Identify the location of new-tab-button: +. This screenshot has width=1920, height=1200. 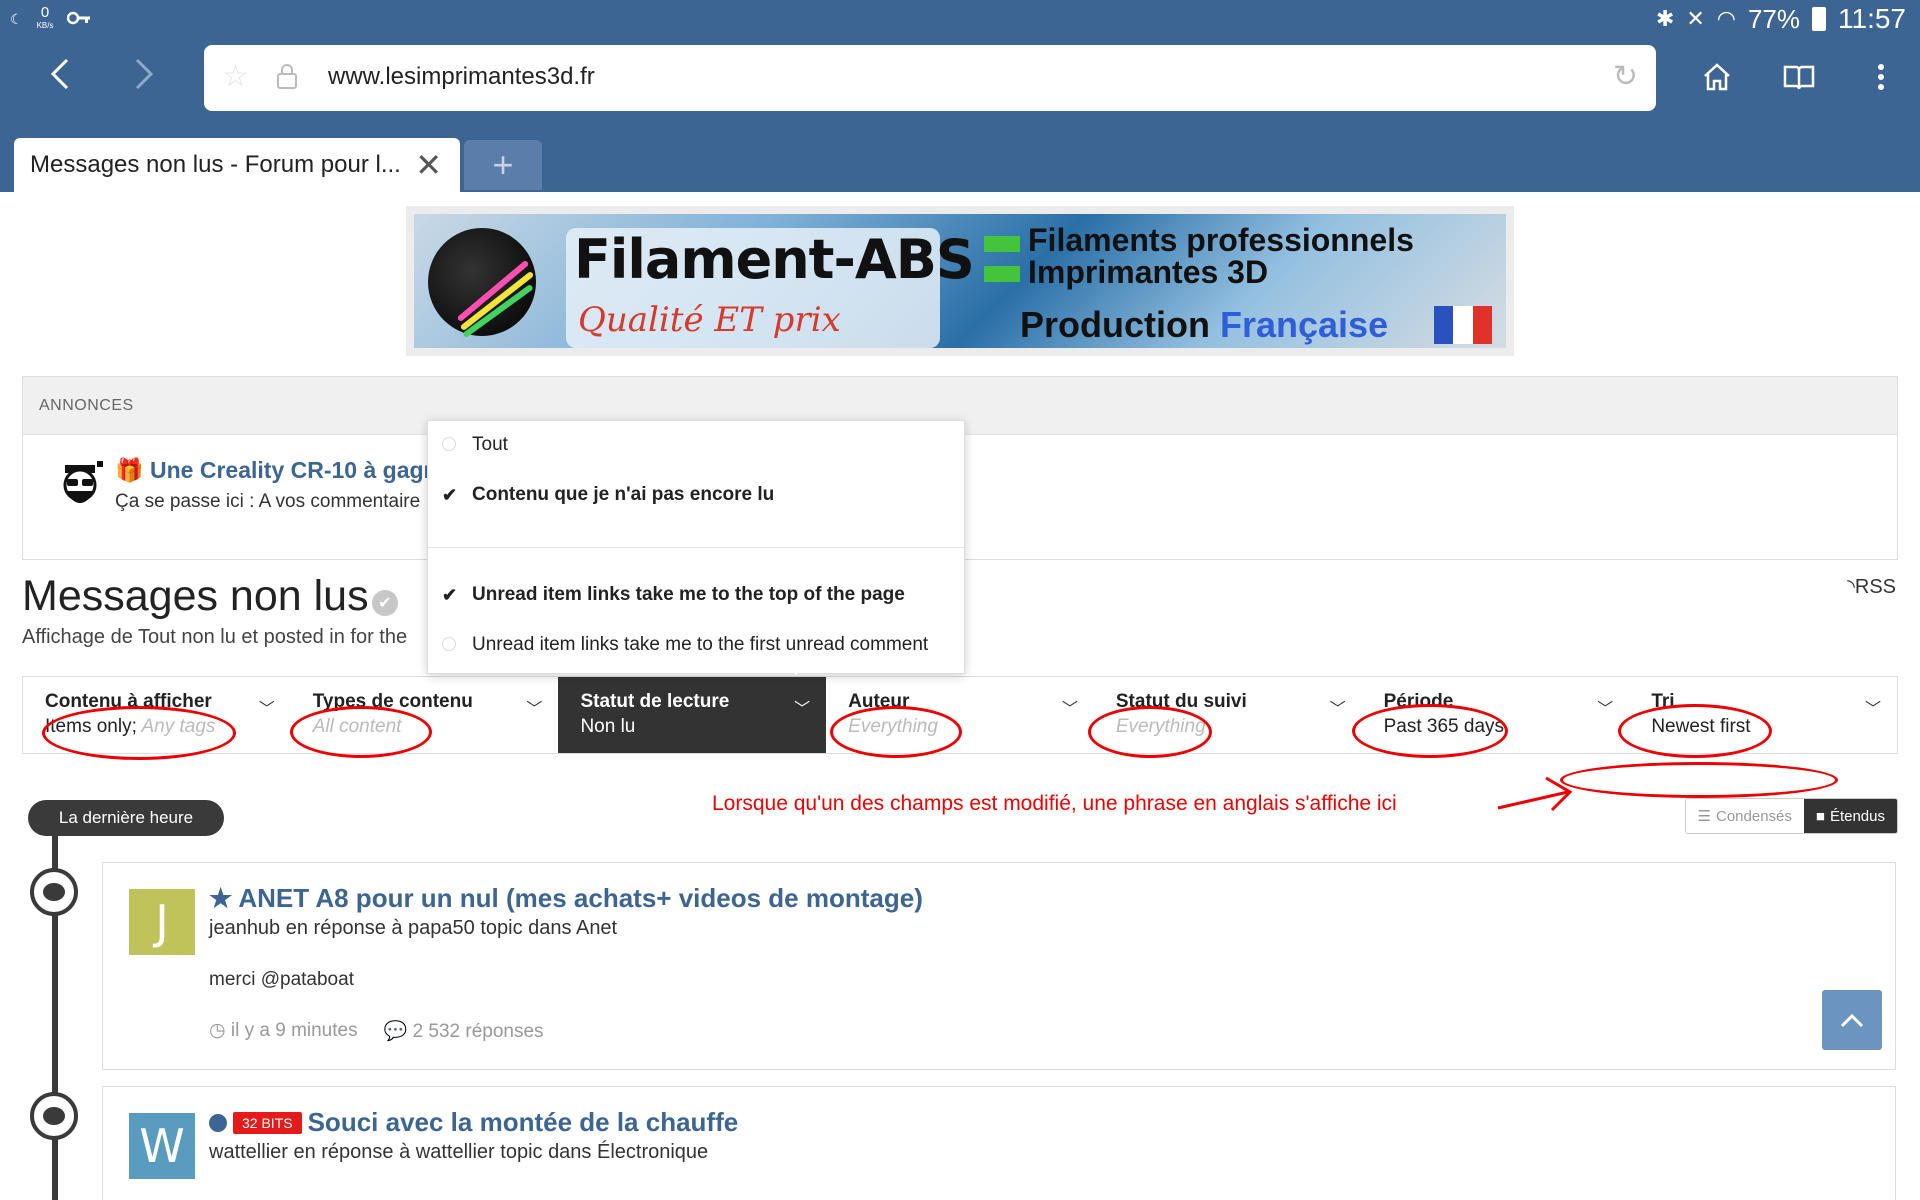
(503, 165).